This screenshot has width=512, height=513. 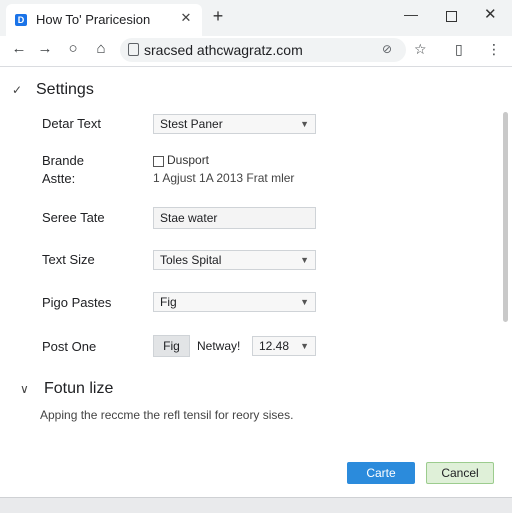 I want to click on pigo-pastes-value: Fig, so click(x=168, y=302).